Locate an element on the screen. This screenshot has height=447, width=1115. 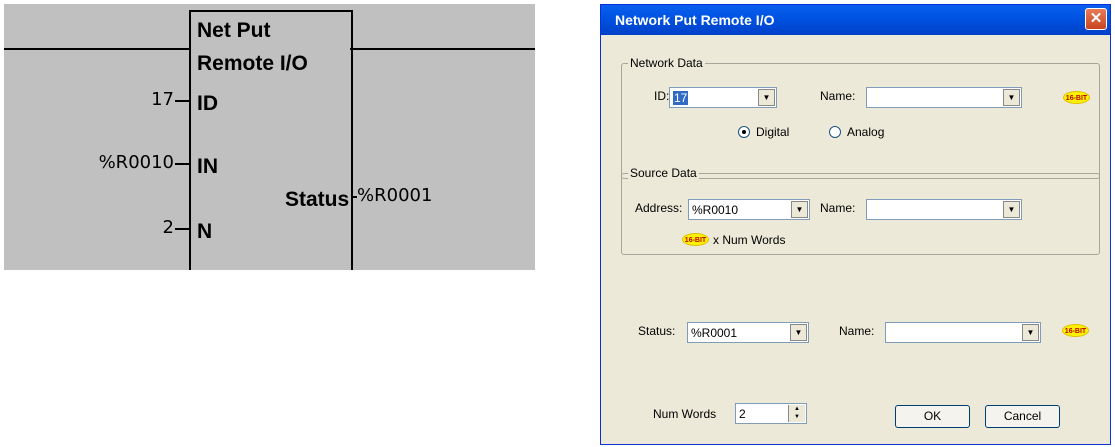
id-combo: 17 ▼ is located at coordinates (723, 97).